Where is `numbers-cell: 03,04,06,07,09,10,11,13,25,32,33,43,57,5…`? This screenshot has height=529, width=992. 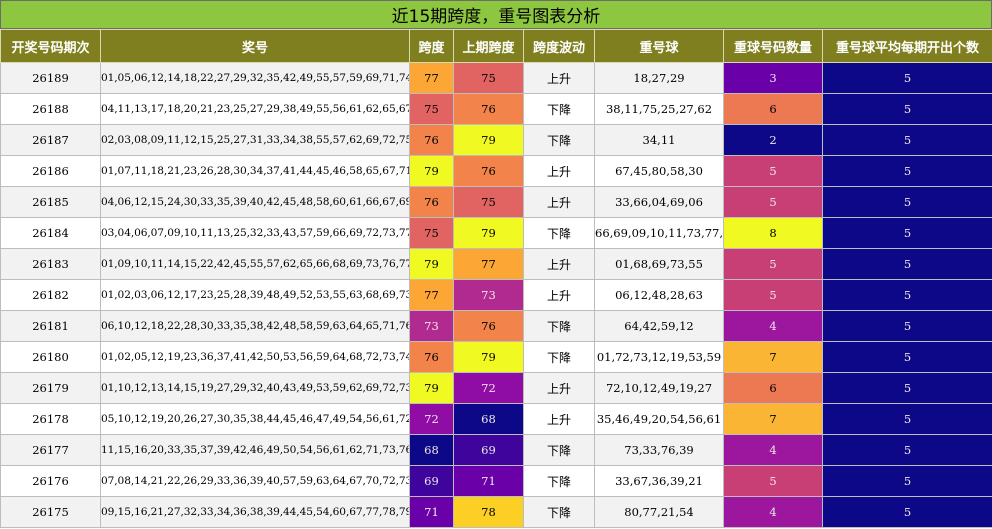
numbers-cell: 03,04,06,07,09,10,11,13,25,32,33,43,57,5… is located at coordinates (255, 233).